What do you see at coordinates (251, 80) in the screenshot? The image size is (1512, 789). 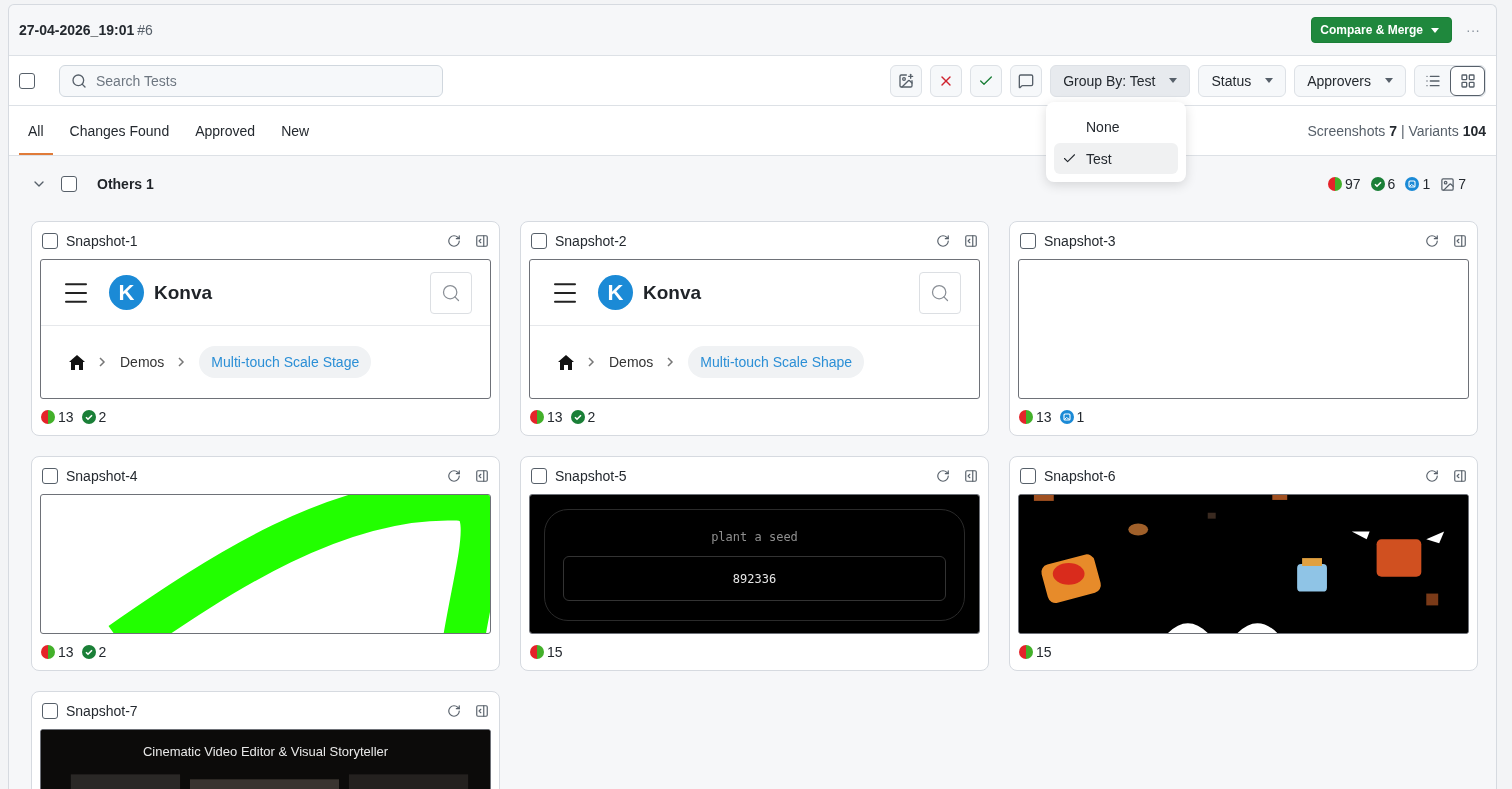 I see `search-field: Search Tests` at bounding box center [251, 80].